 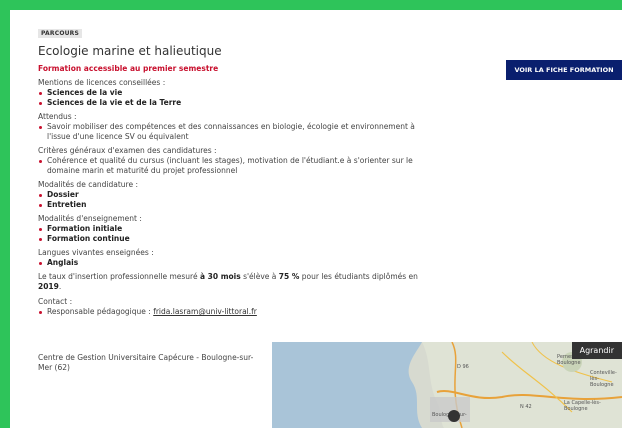 I want to click on list-item: Dossier, so click(x=233, y=195).